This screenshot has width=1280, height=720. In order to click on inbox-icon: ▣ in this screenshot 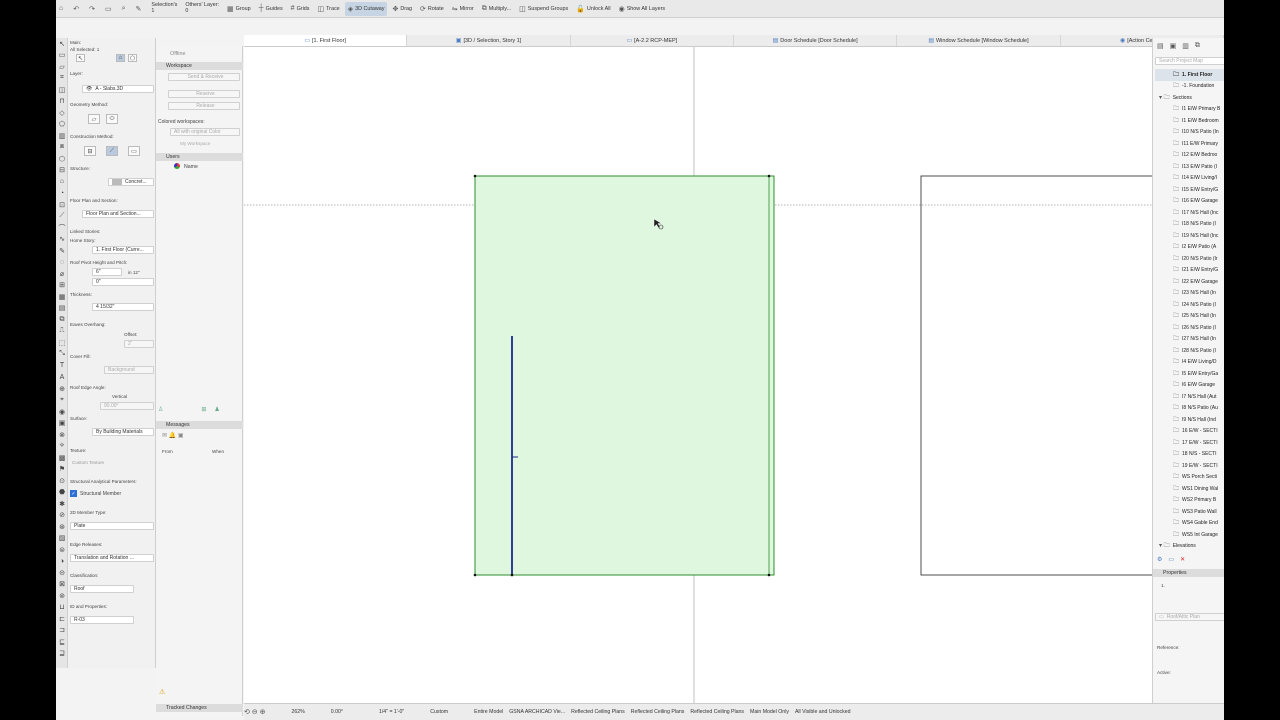, I will do `click(181, 436)`.